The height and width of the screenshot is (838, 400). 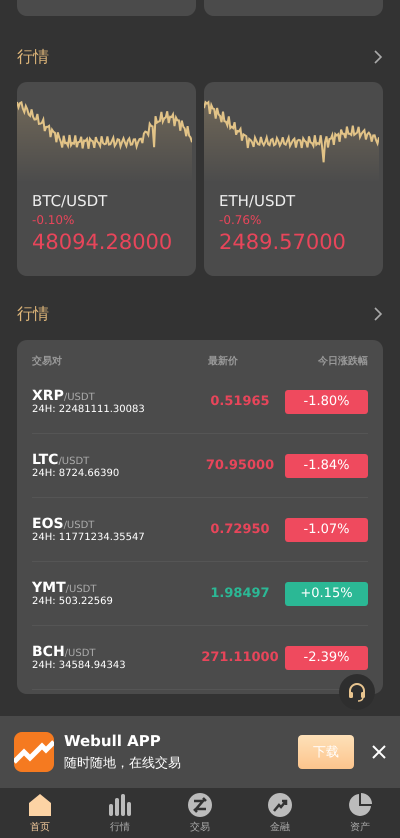 I want to click on price: 271.11000, so click(x=240, y=657).